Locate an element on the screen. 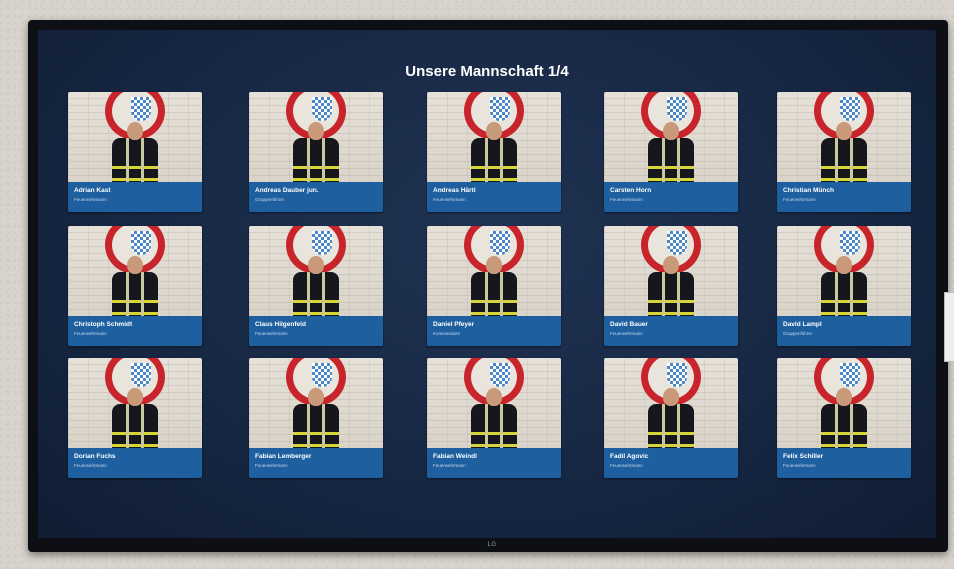 The width and height of the screenshot is (954, 569). member-card: Felix Schiller Feuerwehrmann is located at coordinates (844, 418).